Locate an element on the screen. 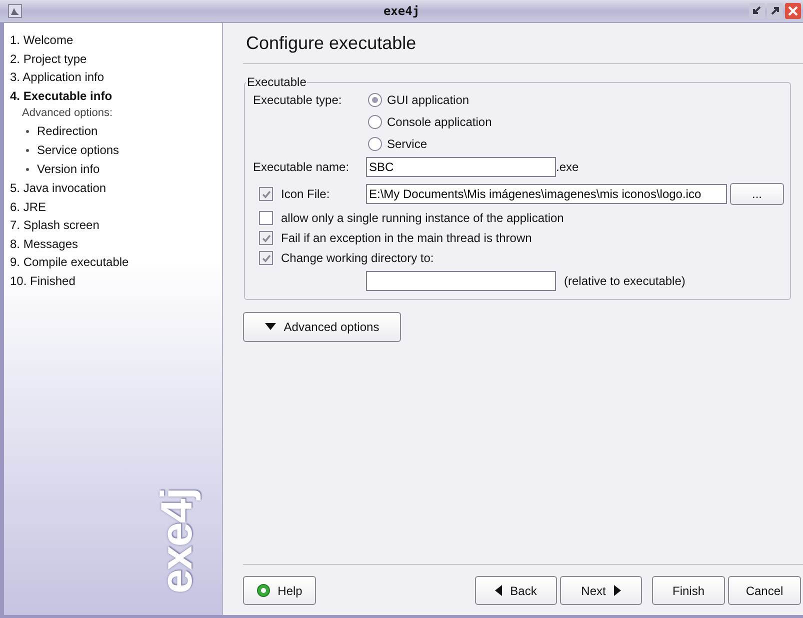 The height and width of the screenshot is (618, 803). name-field: SBC is located at coordinates (461, 167).